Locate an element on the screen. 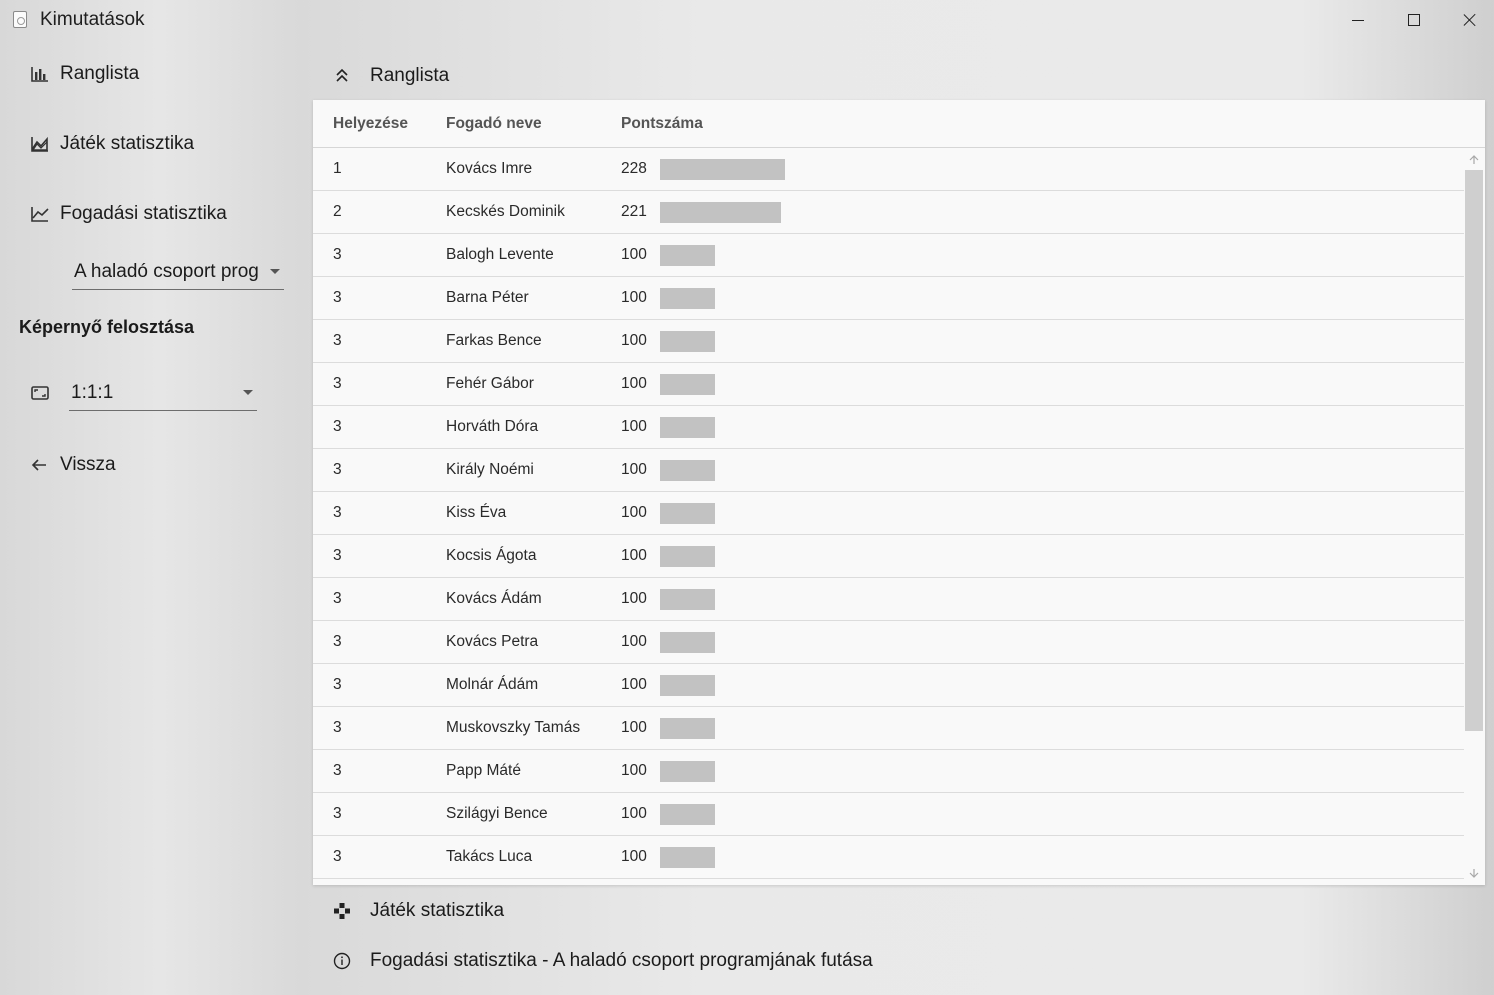  sidebar-item-jatek-statisztika: Játék statisztika is located at coordinates (155, 144).